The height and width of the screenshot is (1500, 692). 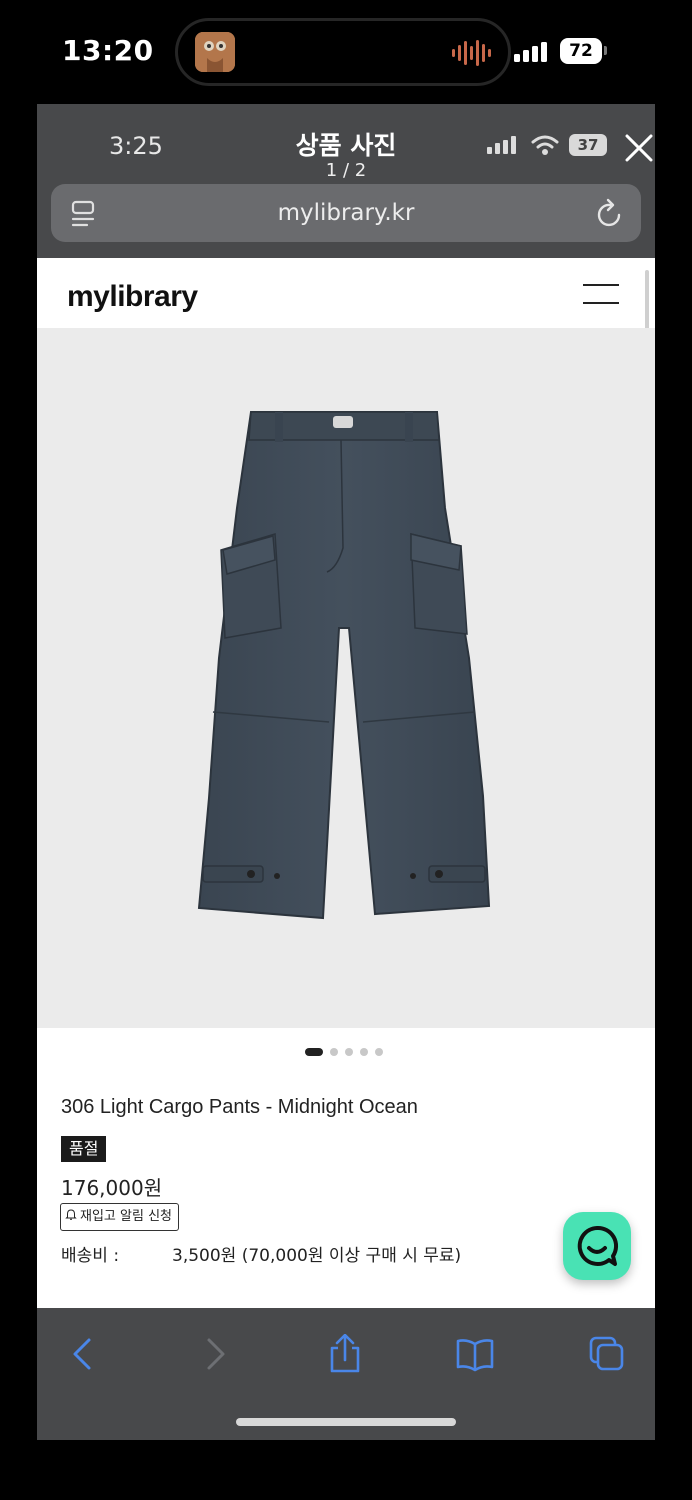 I want to click on address-bar: mylibrary.kr, so click(x=346, y=213).